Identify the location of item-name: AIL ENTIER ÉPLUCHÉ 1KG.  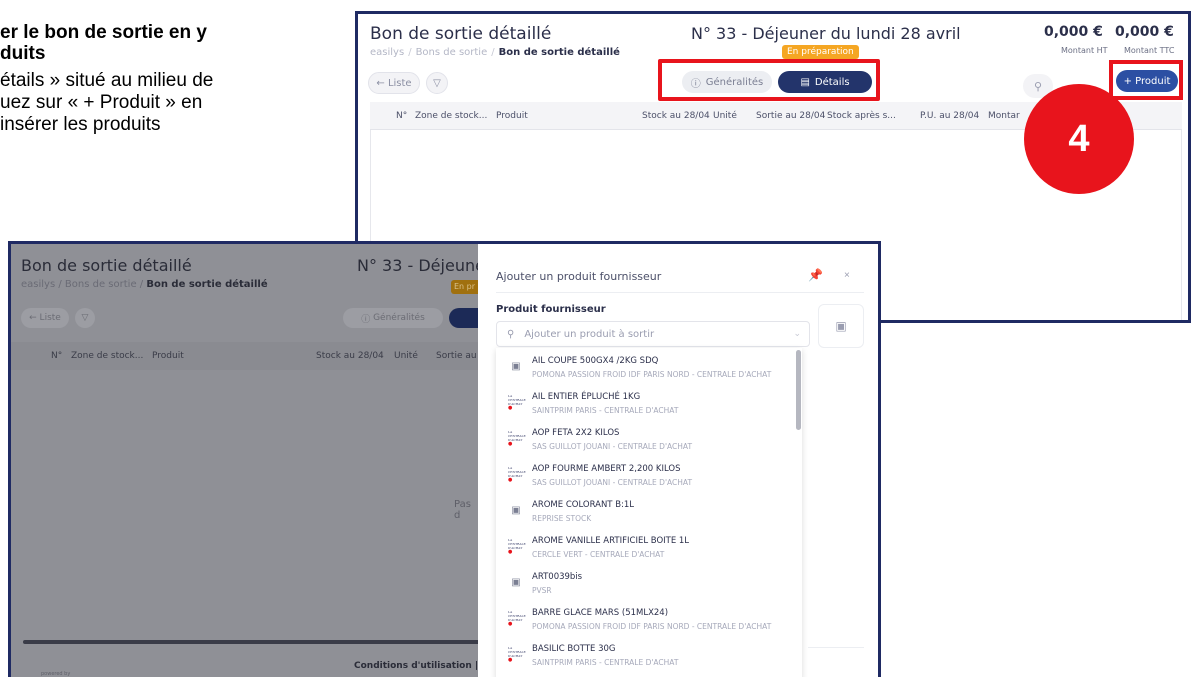
(586, 397).